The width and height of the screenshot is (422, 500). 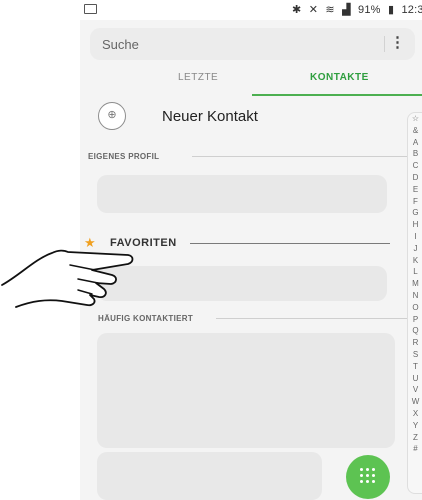 I want to click on more-options-icon: ⋮, so click(x=397, y=43).